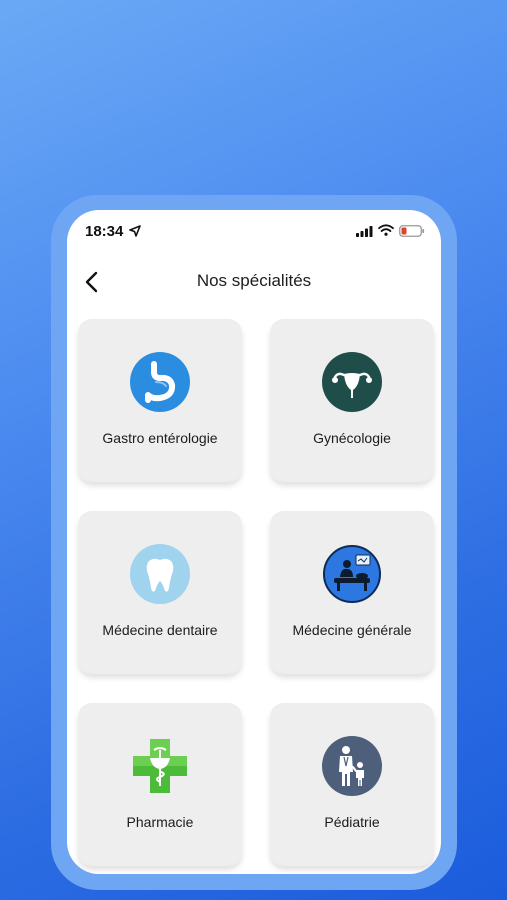 The image size is (507, 900). I want to click on battery-icon, so click(412, 231).